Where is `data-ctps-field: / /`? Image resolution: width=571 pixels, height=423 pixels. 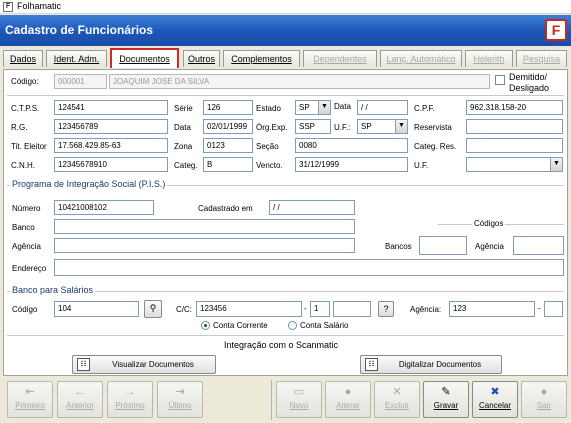
data-ctps-field: / / is located at coordinates (382, 107).